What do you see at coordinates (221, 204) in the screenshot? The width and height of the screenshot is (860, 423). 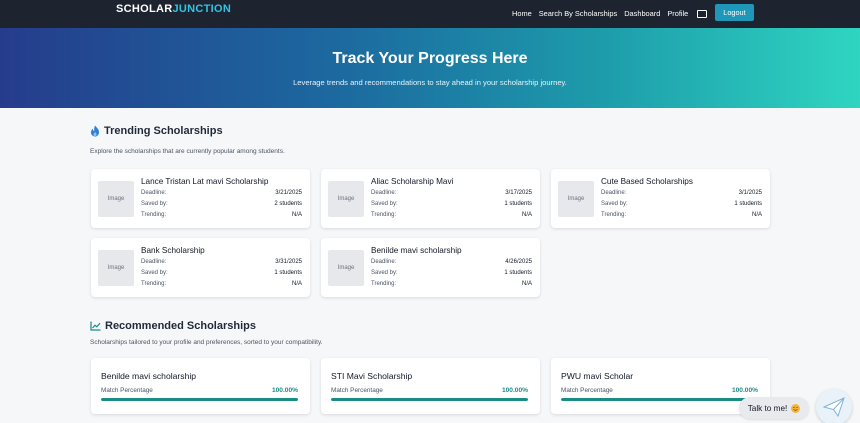 I see `saved-row: Saved by: 2 students` at bounding box center [221, 204].